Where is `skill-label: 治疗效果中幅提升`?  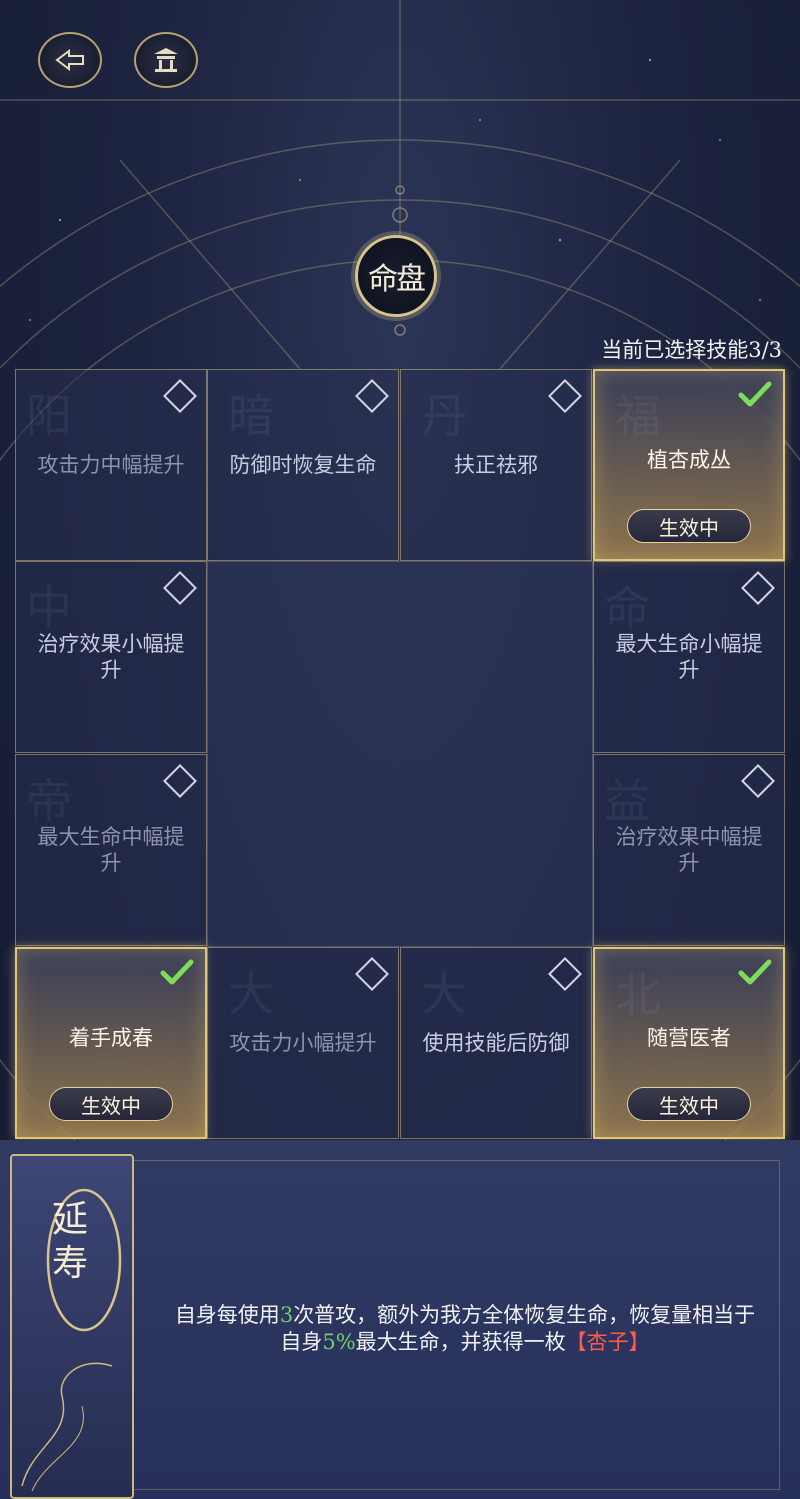 skill-label: 治疗效果中幅提升 is located at coordinates (689, 850).